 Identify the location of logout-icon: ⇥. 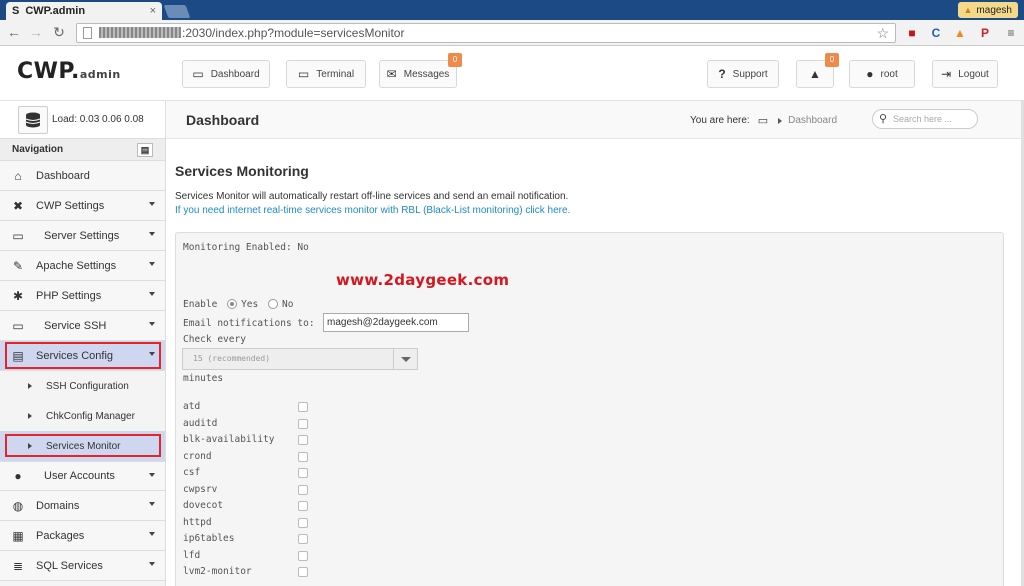
(946, 74).